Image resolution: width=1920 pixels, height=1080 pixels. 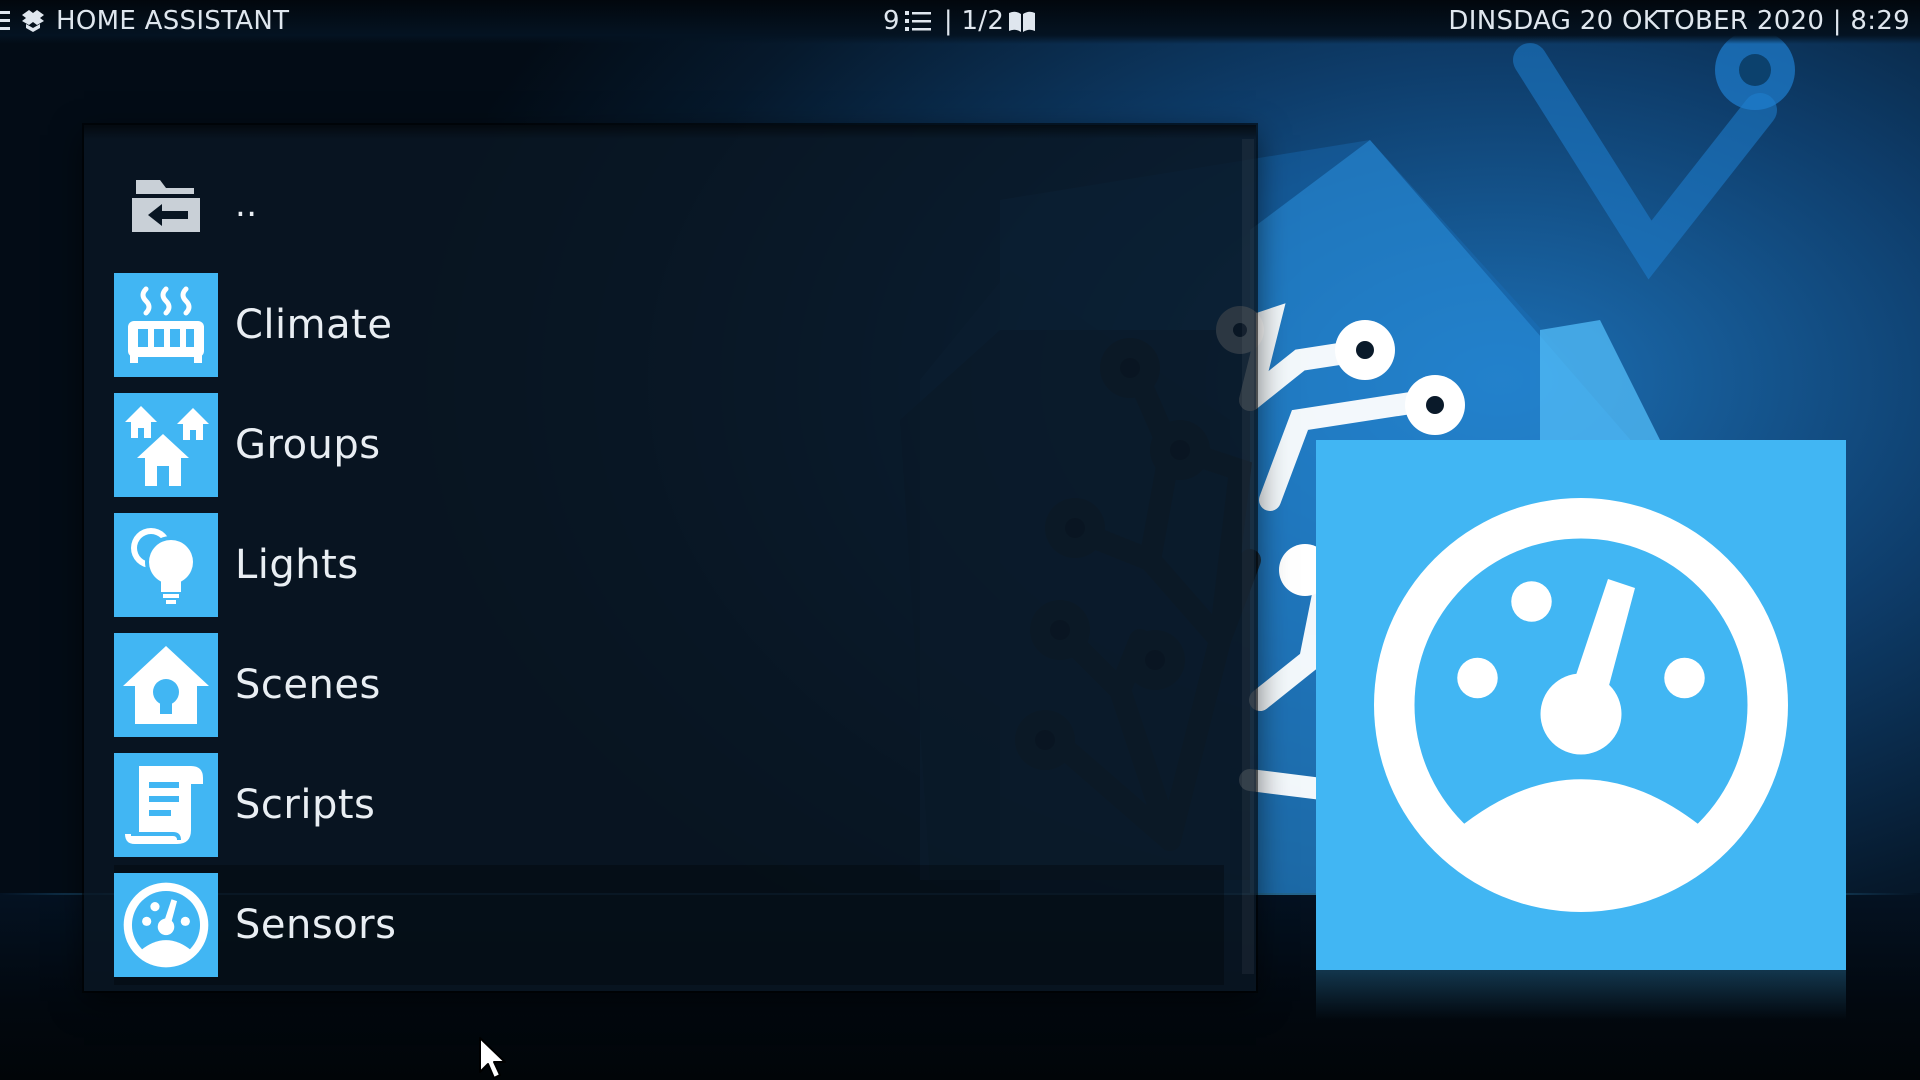 I want to click on list-icon, so click(x=917, y=21).